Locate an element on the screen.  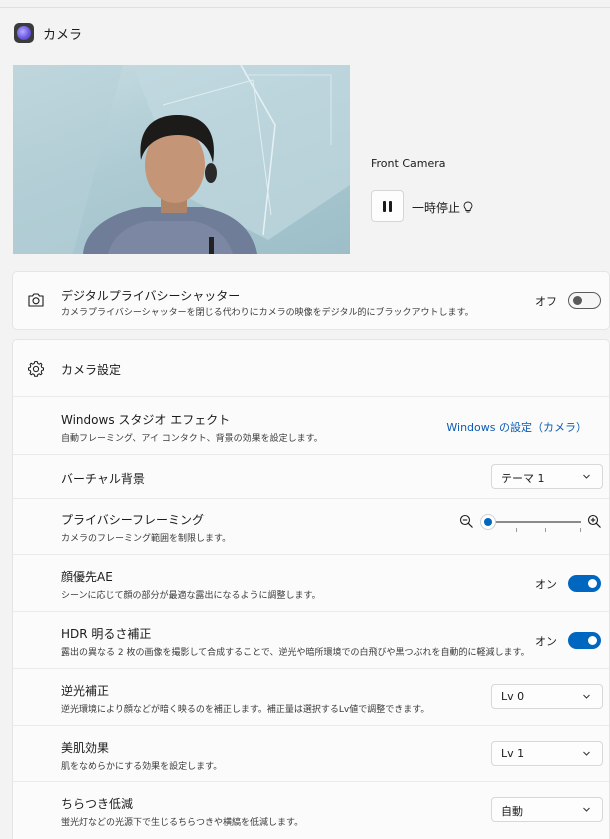
studio-effects-desc: 自動フレーミング、アイ コンタクト、背景の効果を設定します。 is located at coordinates (192, 439).